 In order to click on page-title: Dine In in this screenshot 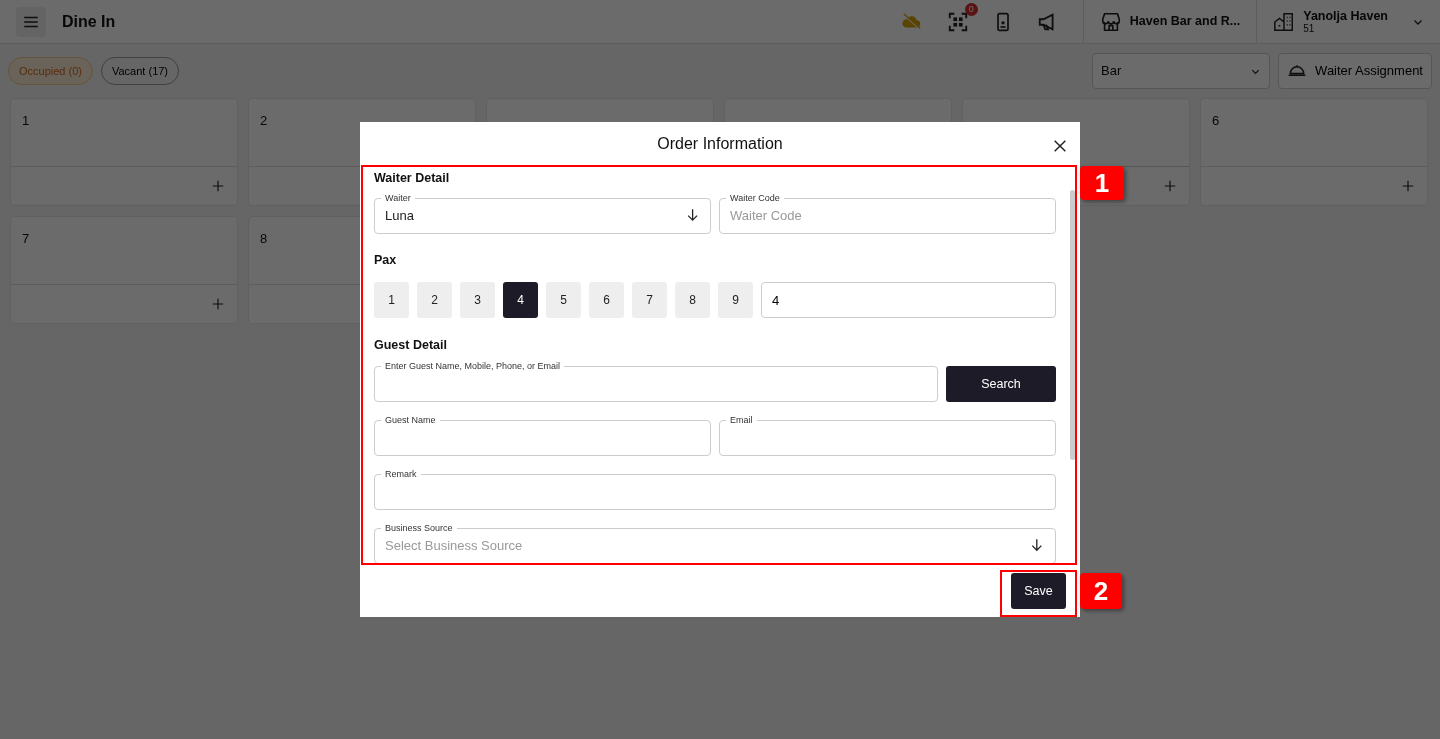, I will do `click(89, 21)`.